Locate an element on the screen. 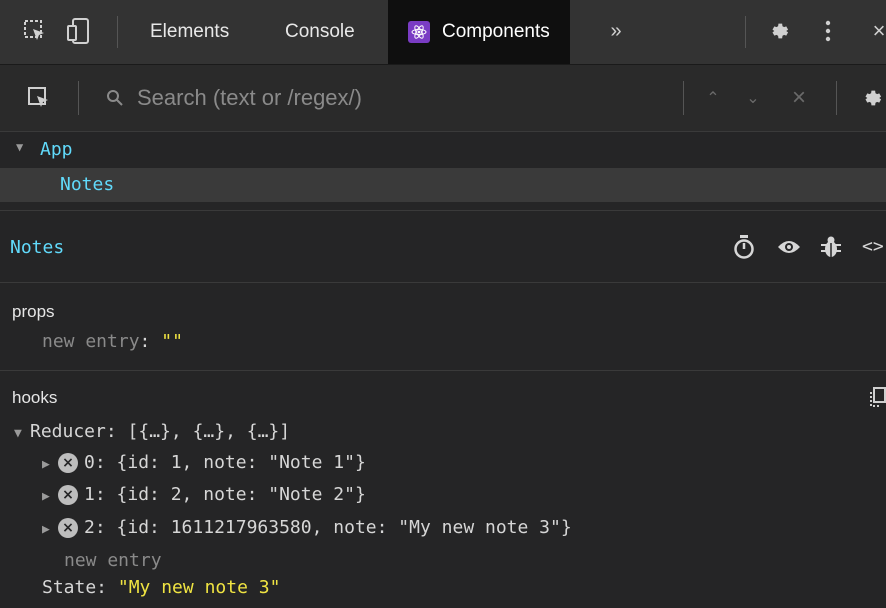 The height and width of the screenshot is (608, 886). inspect-element-icon is located at coordinates (35, 31).